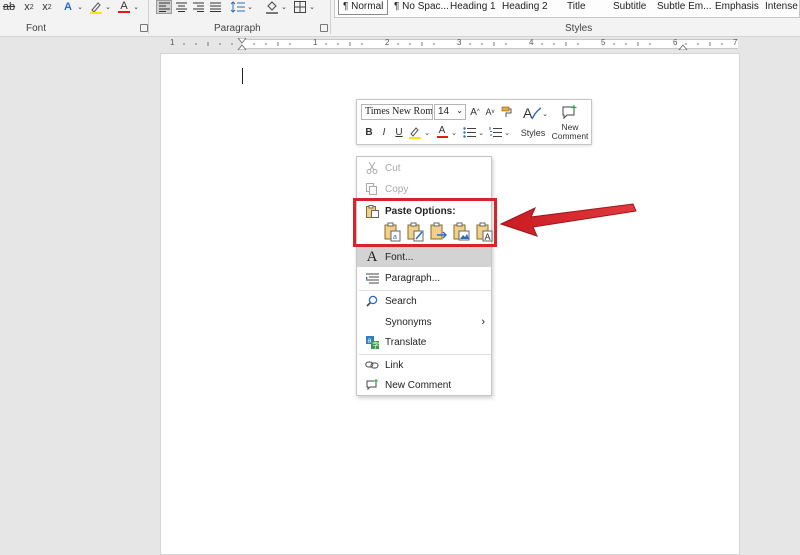 This screenshot has height=555, width=800. What do you see at coordinates (238, 7) in the screenshot?
I see `line-spacing-icon` at bounding box center [238, 7].